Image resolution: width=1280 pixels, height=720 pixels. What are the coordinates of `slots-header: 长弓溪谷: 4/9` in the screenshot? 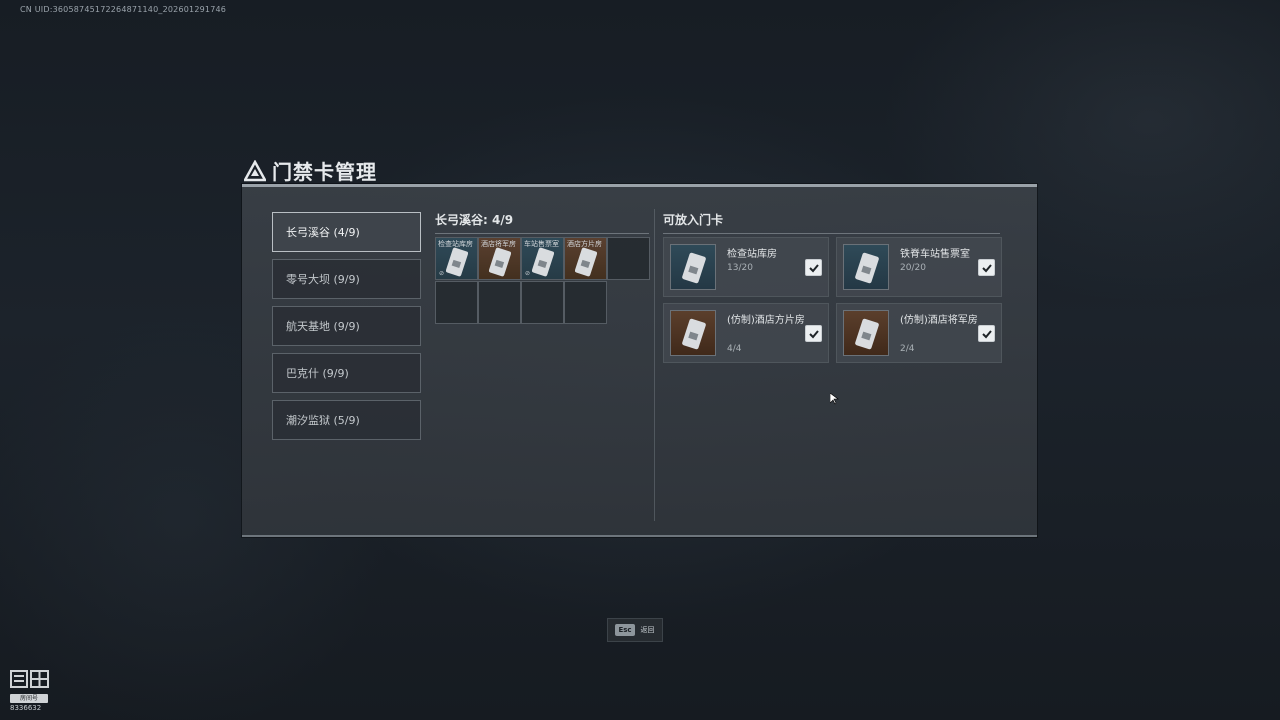 It's located at (542, 222).